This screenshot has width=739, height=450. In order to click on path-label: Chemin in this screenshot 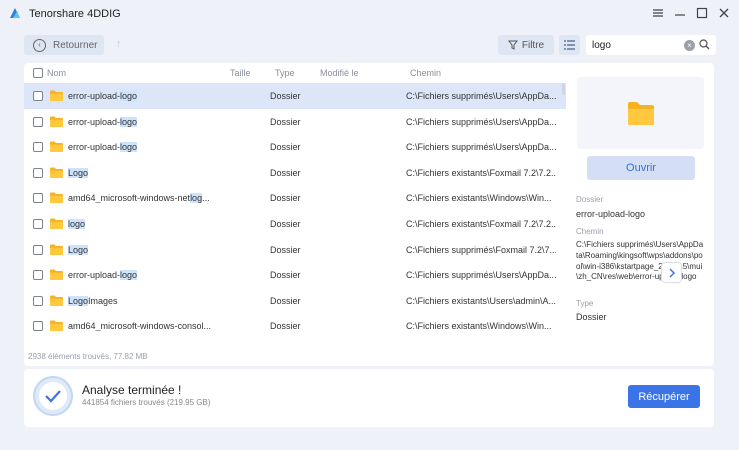, I will do `click(590, 231)`.